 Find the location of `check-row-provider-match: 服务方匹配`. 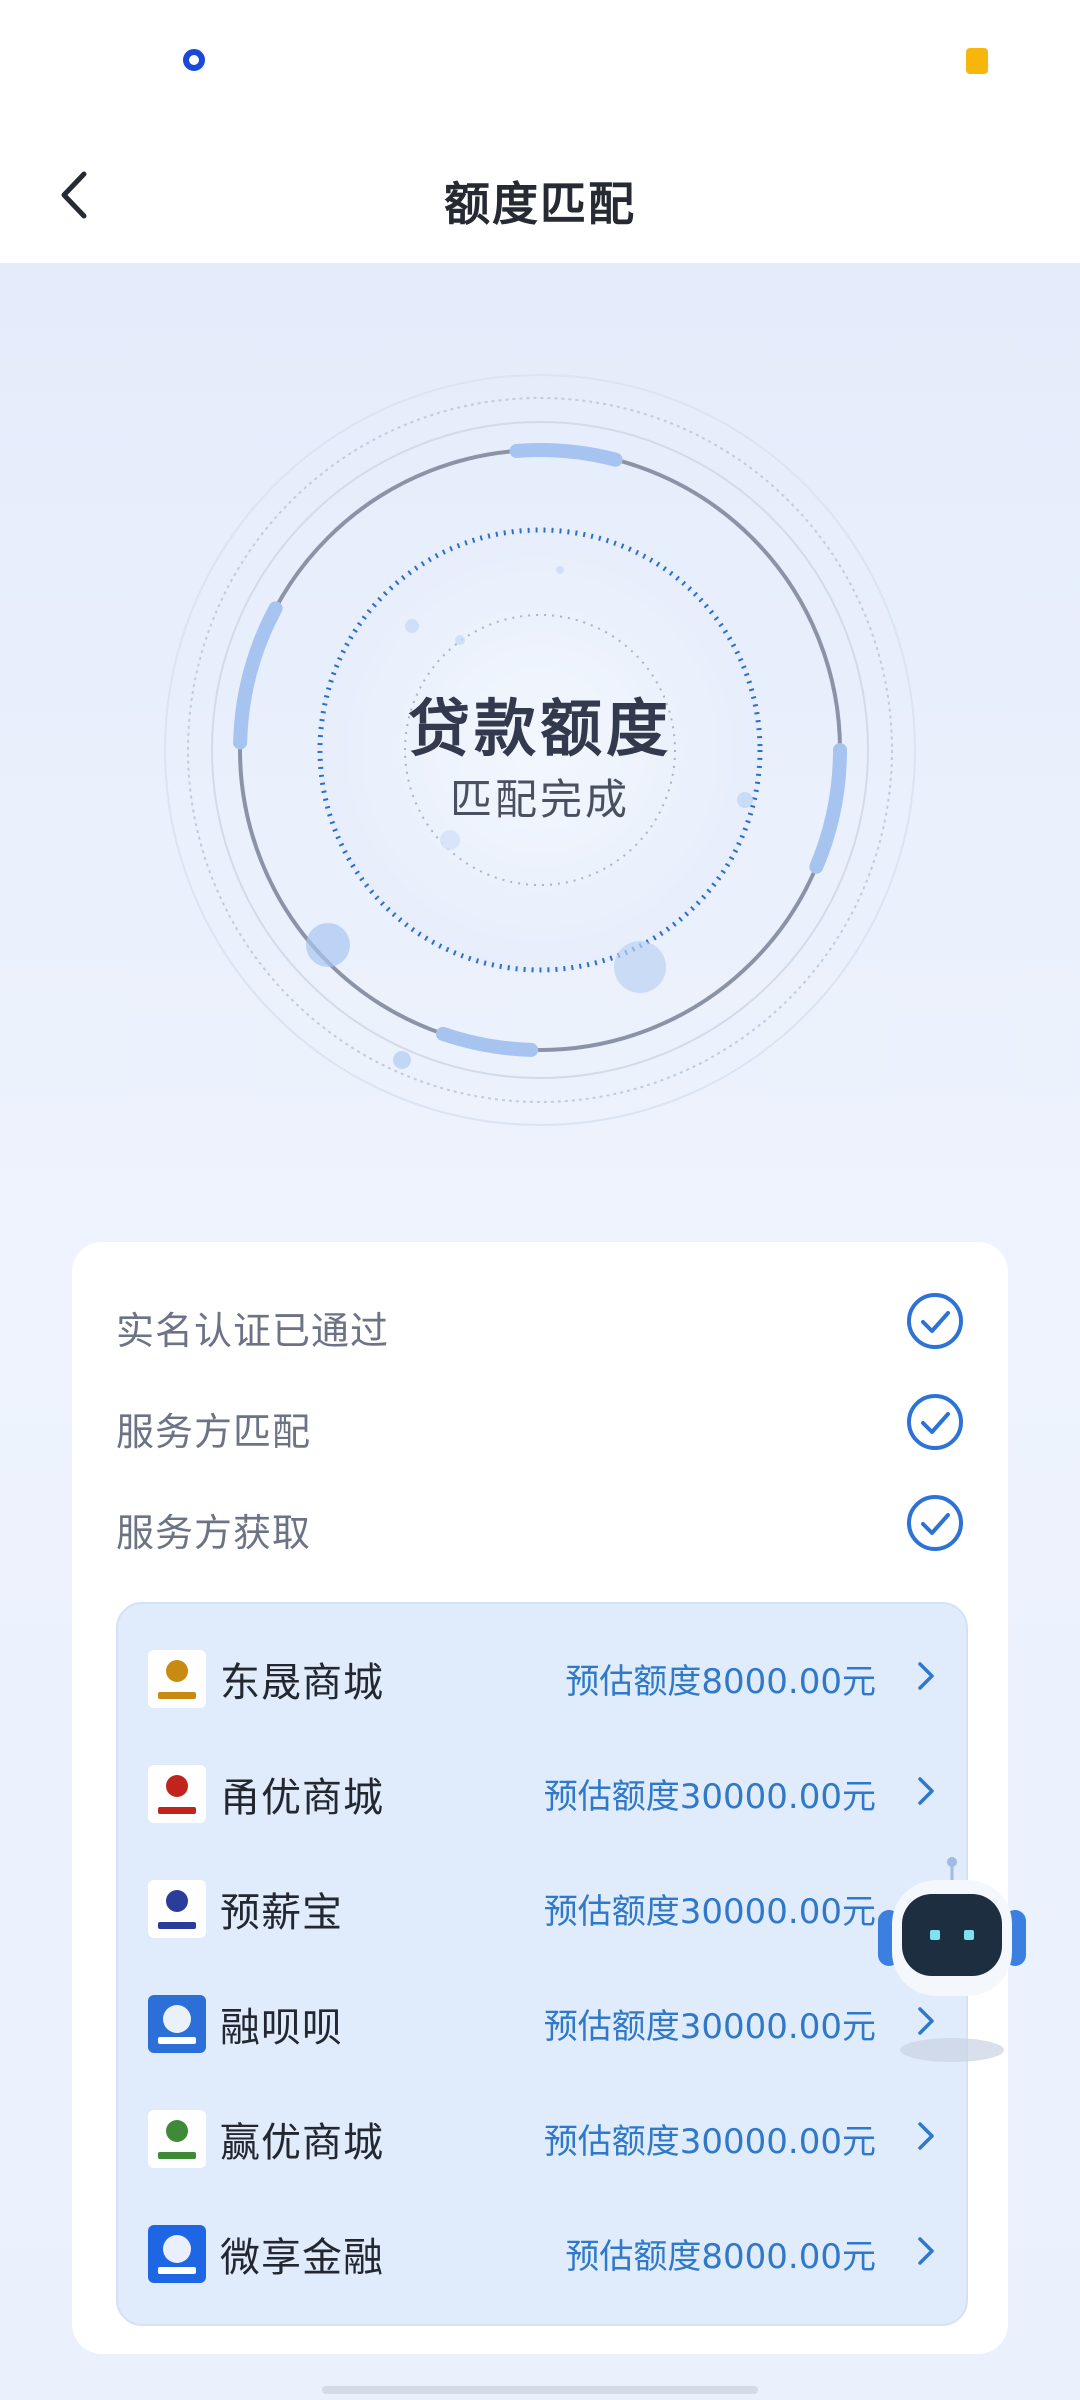

check-row-provider-match: 服务方匹配 is located at coordinates (540, 1428).